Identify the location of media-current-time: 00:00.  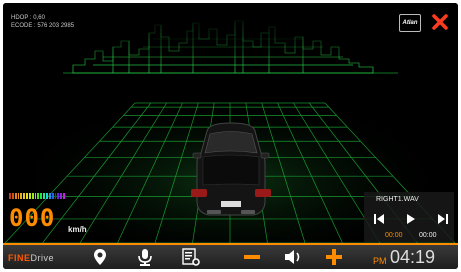
(394, 235).